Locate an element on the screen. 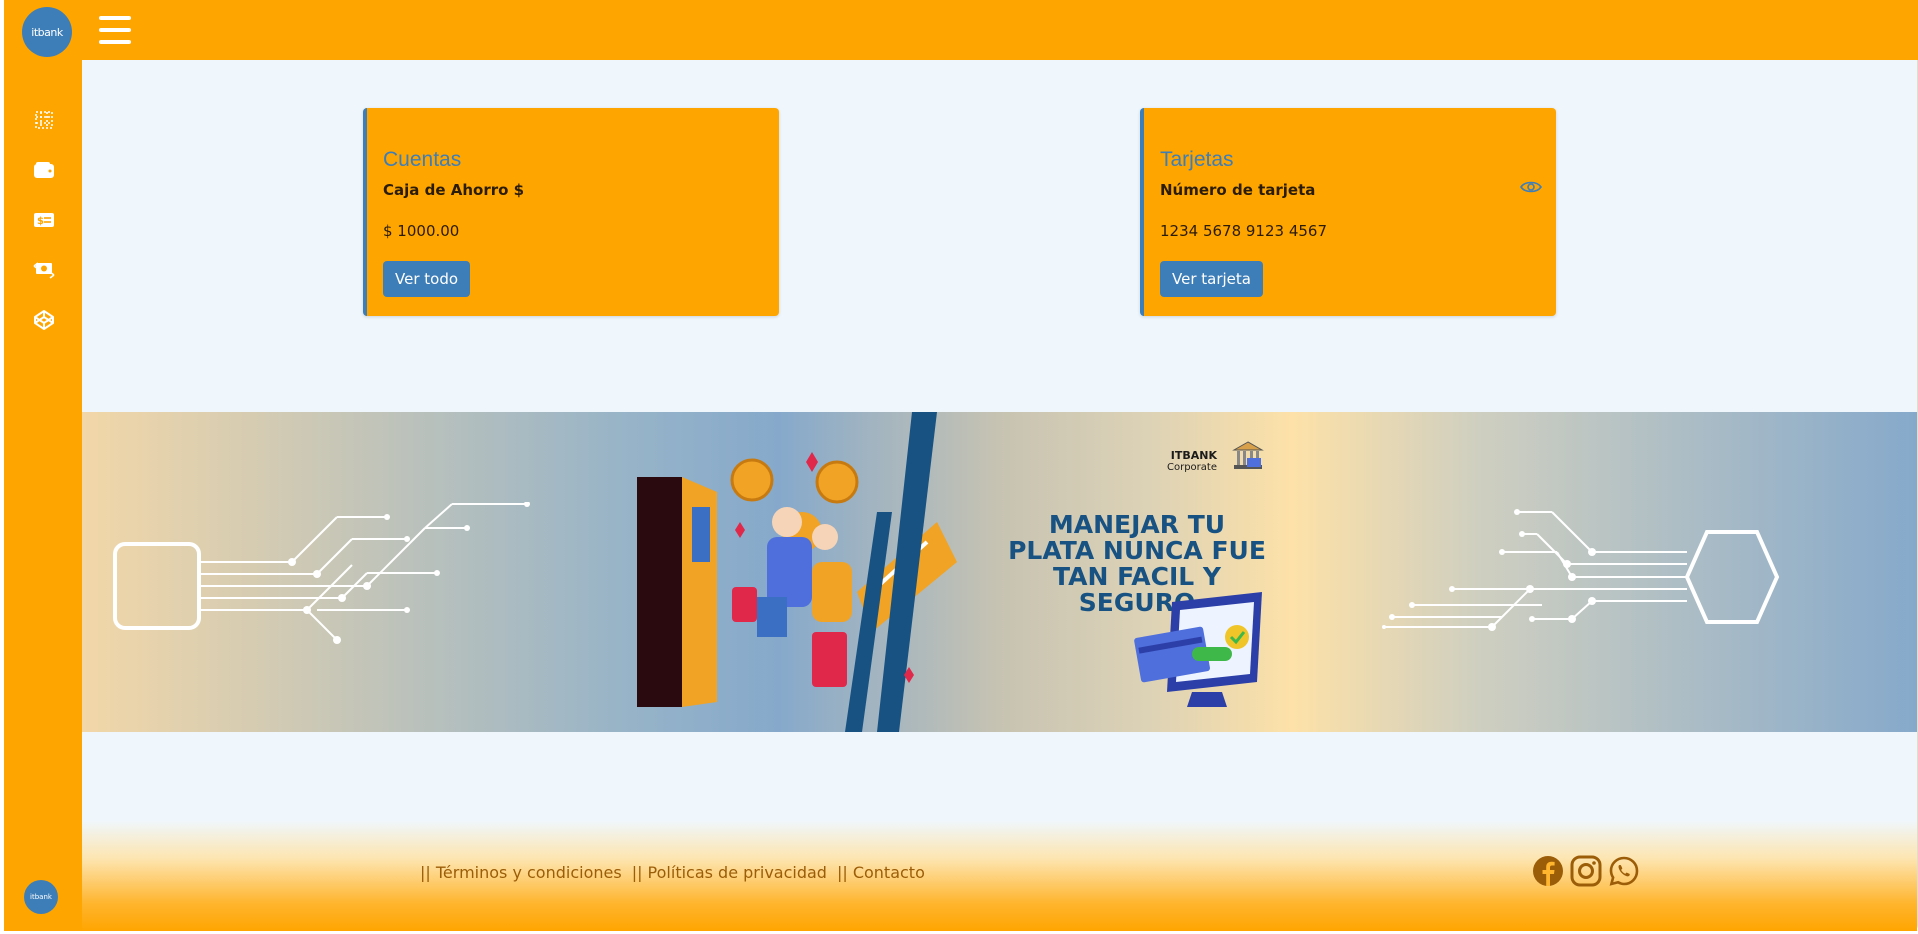 Image resolution: width=1918 pixels, height=934 pixels. facebook-icon is located at coordinates (1548, 871).